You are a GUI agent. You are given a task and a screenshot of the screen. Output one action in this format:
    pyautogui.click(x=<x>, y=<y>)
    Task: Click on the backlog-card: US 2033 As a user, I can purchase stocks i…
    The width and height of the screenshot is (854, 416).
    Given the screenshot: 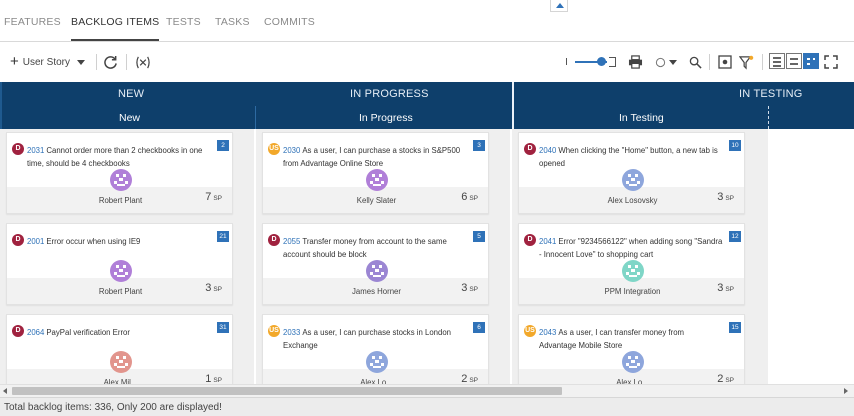 What is the action you would take?
    pyautogui.click(x=375, y=349)
    